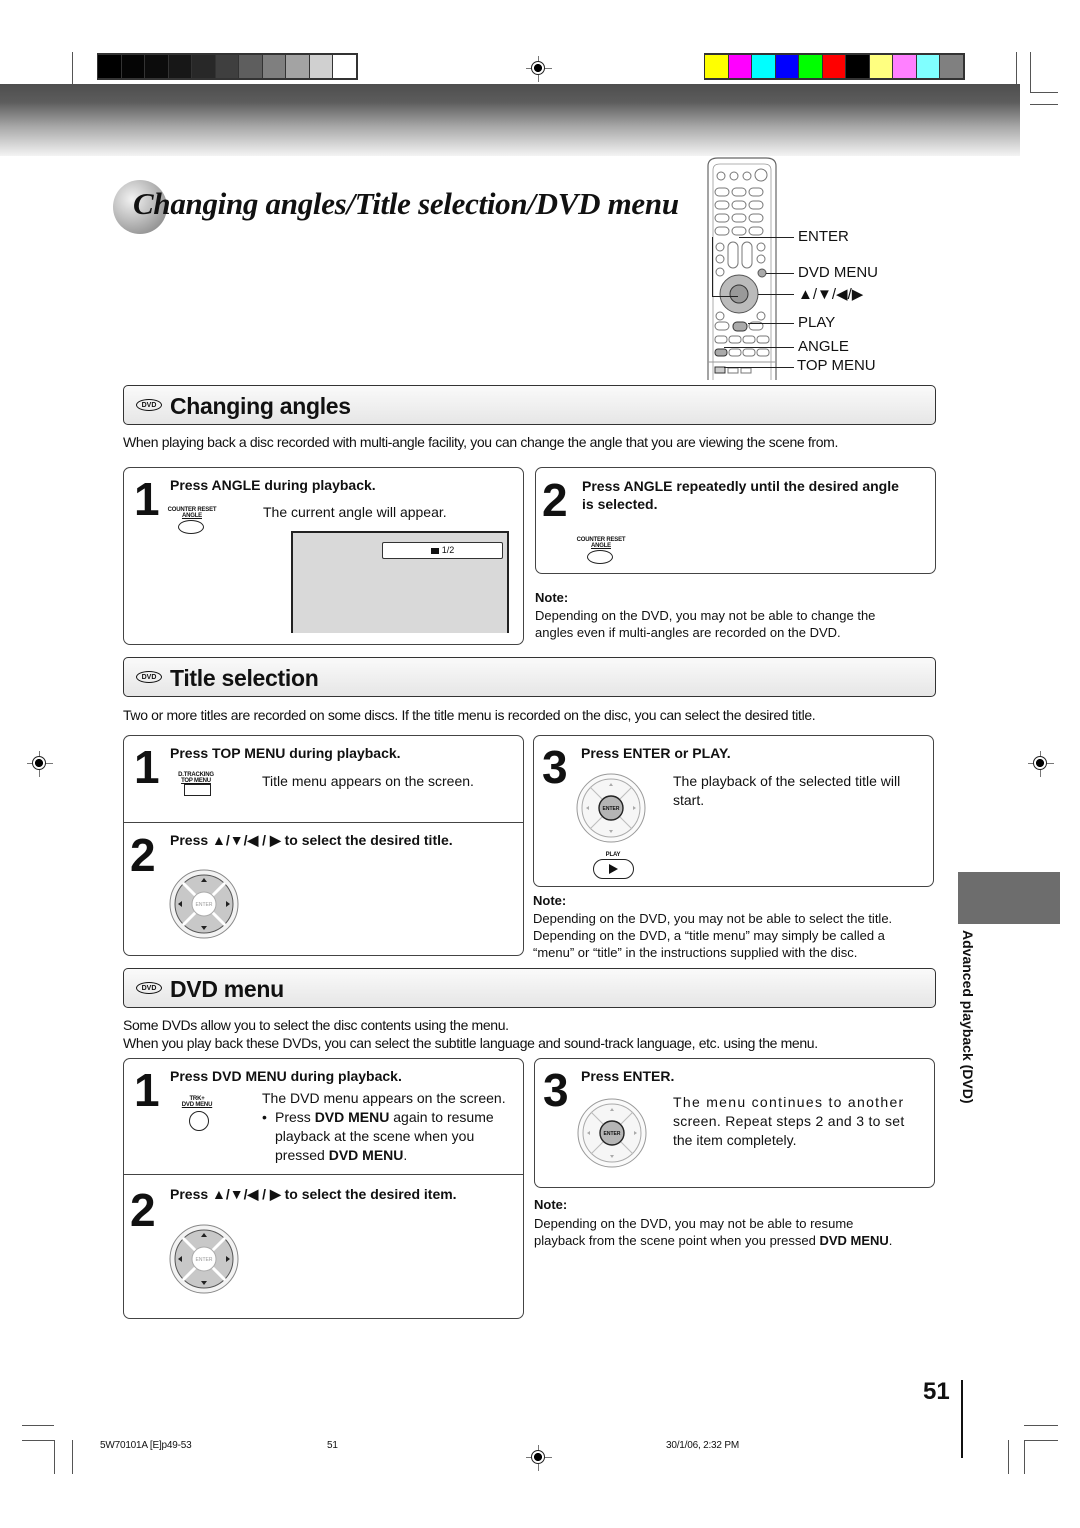  I want to click on button-label: D.TRACKING TOP MENU, so click(196, 778).